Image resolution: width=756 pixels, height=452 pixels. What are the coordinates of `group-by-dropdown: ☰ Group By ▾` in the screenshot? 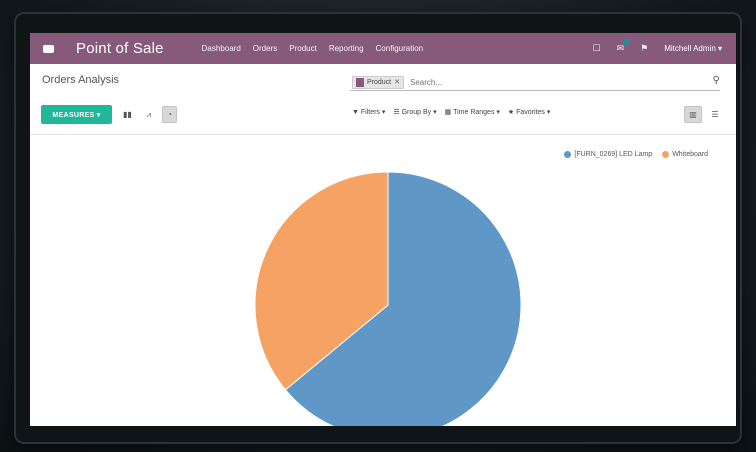 It's located at (414, 112).